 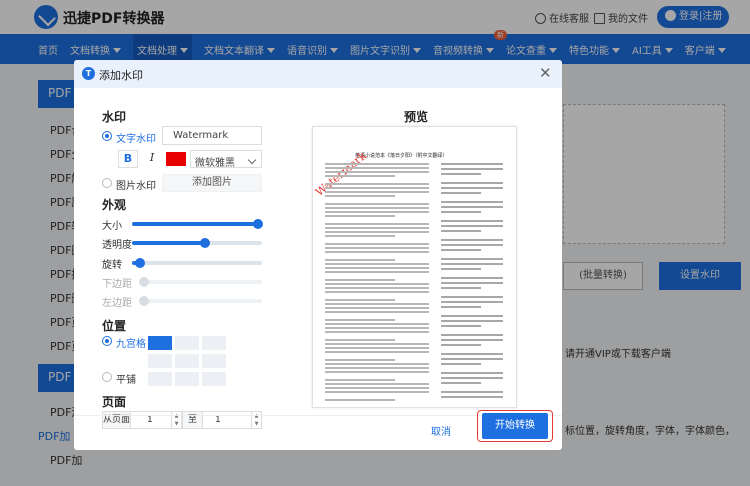 What do you see at coordinates (200, 301) in the screenshot?
I see `left-margin-slider` at bounding box center [200, 301].